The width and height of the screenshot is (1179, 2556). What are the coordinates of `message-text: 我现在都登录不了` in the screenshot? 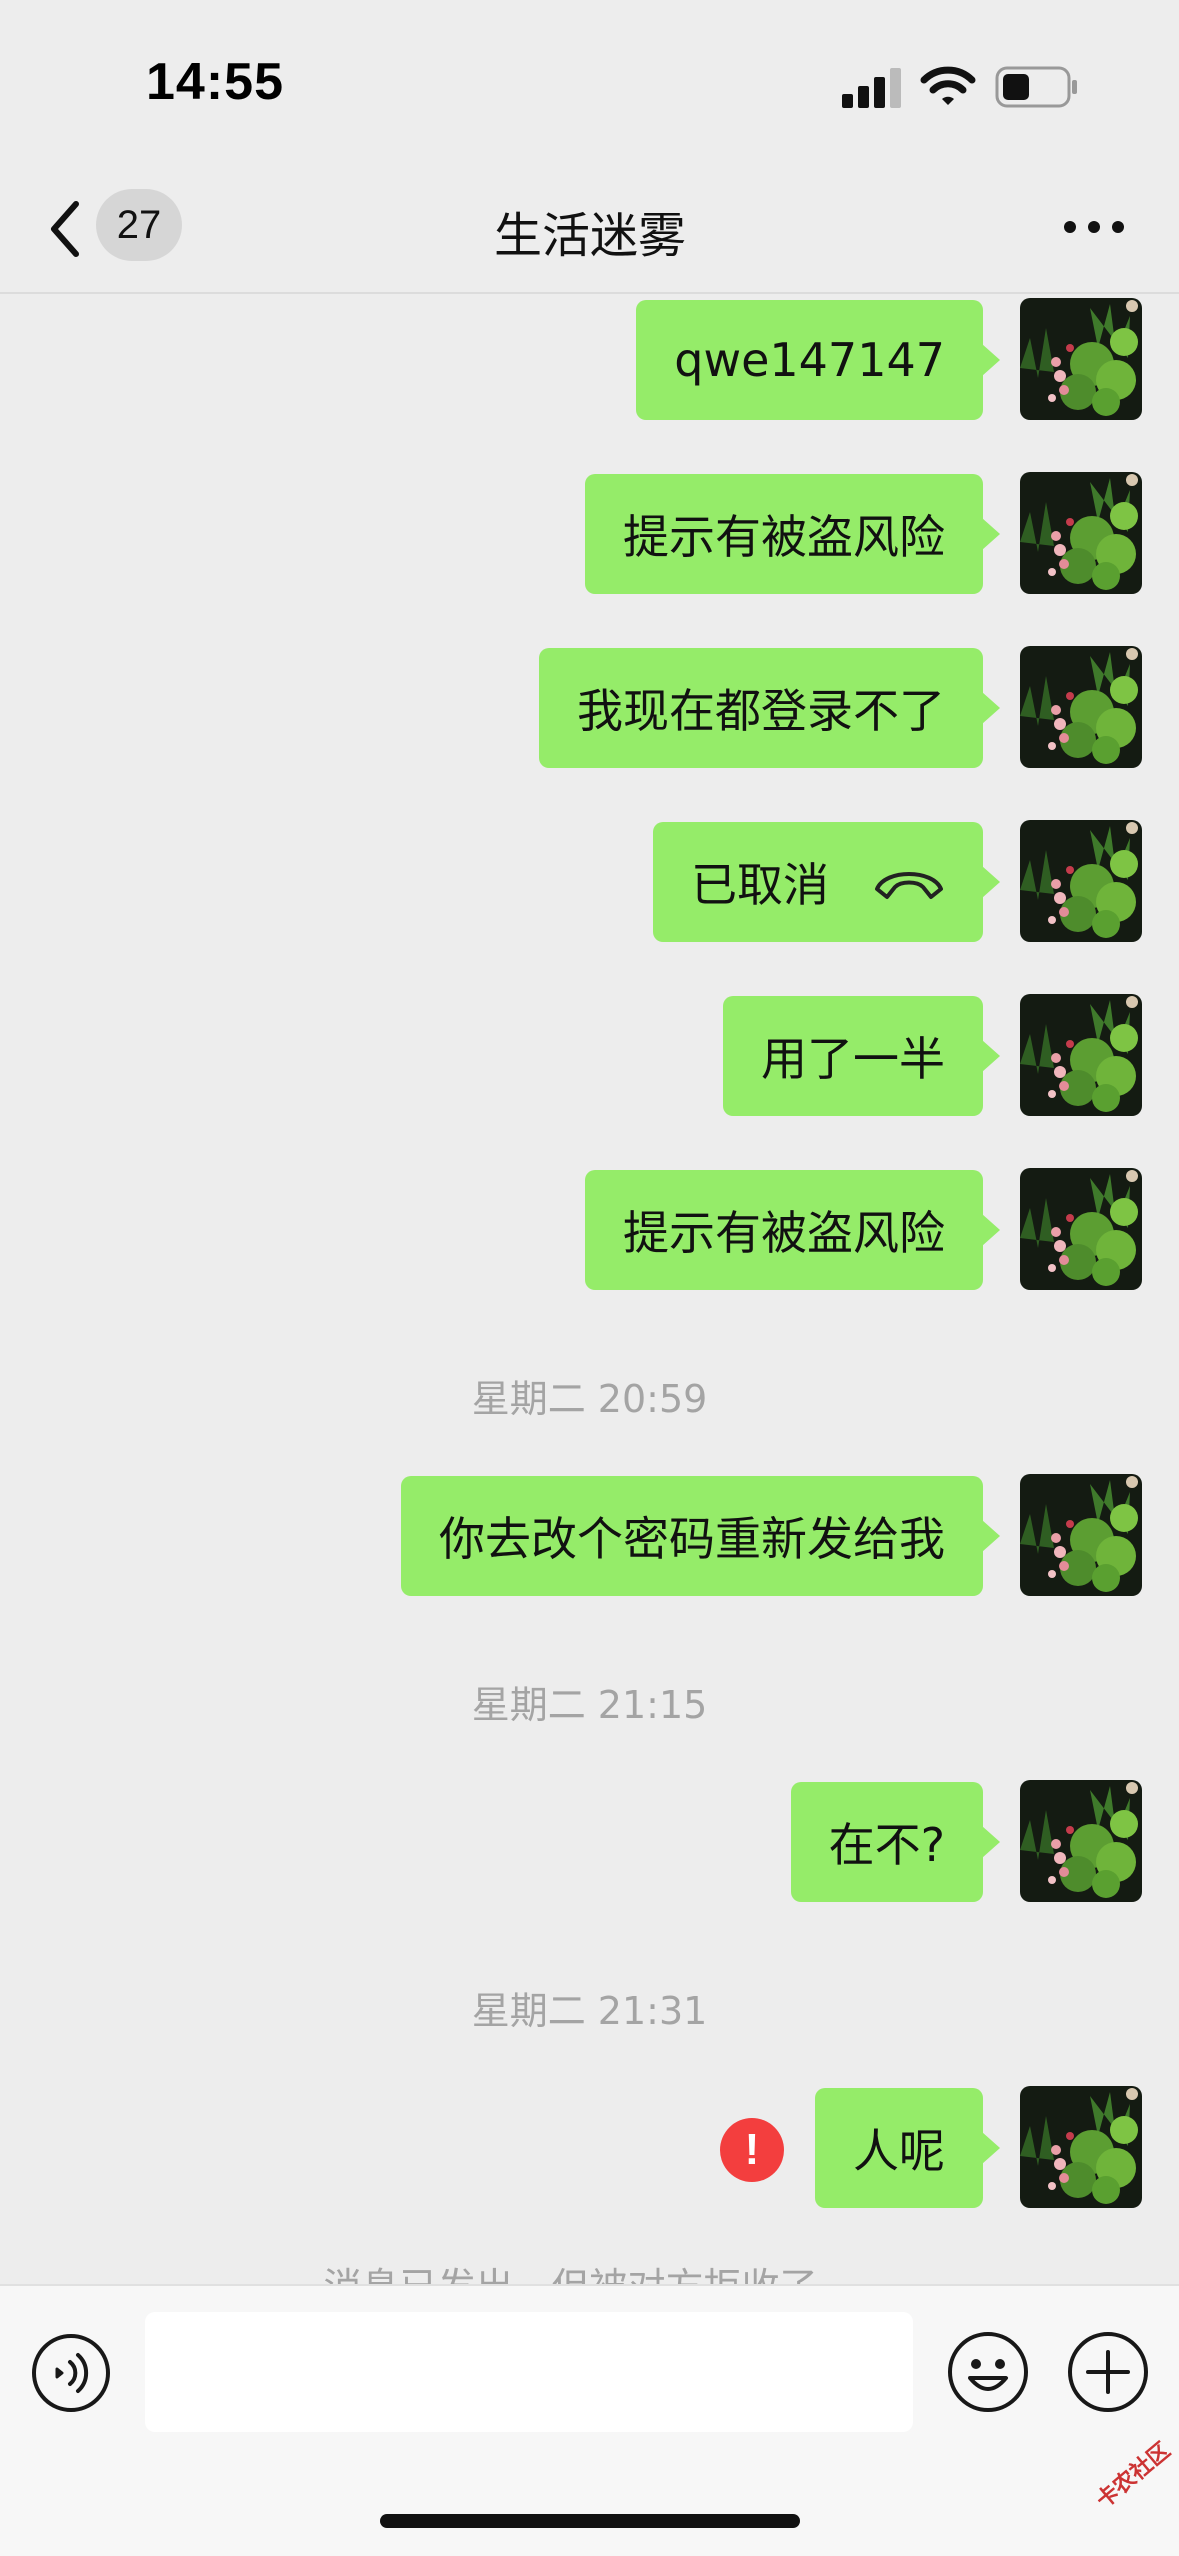 It's located at (761, 711).